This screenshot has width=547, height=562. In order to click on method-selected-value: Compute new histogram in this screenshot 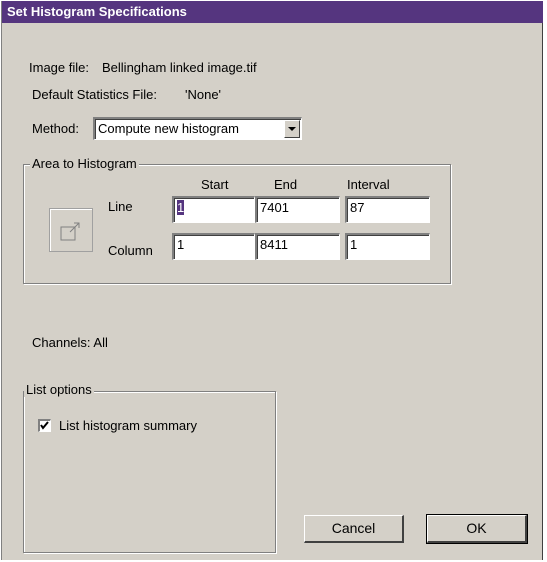, I will do `click(168, 128)`.